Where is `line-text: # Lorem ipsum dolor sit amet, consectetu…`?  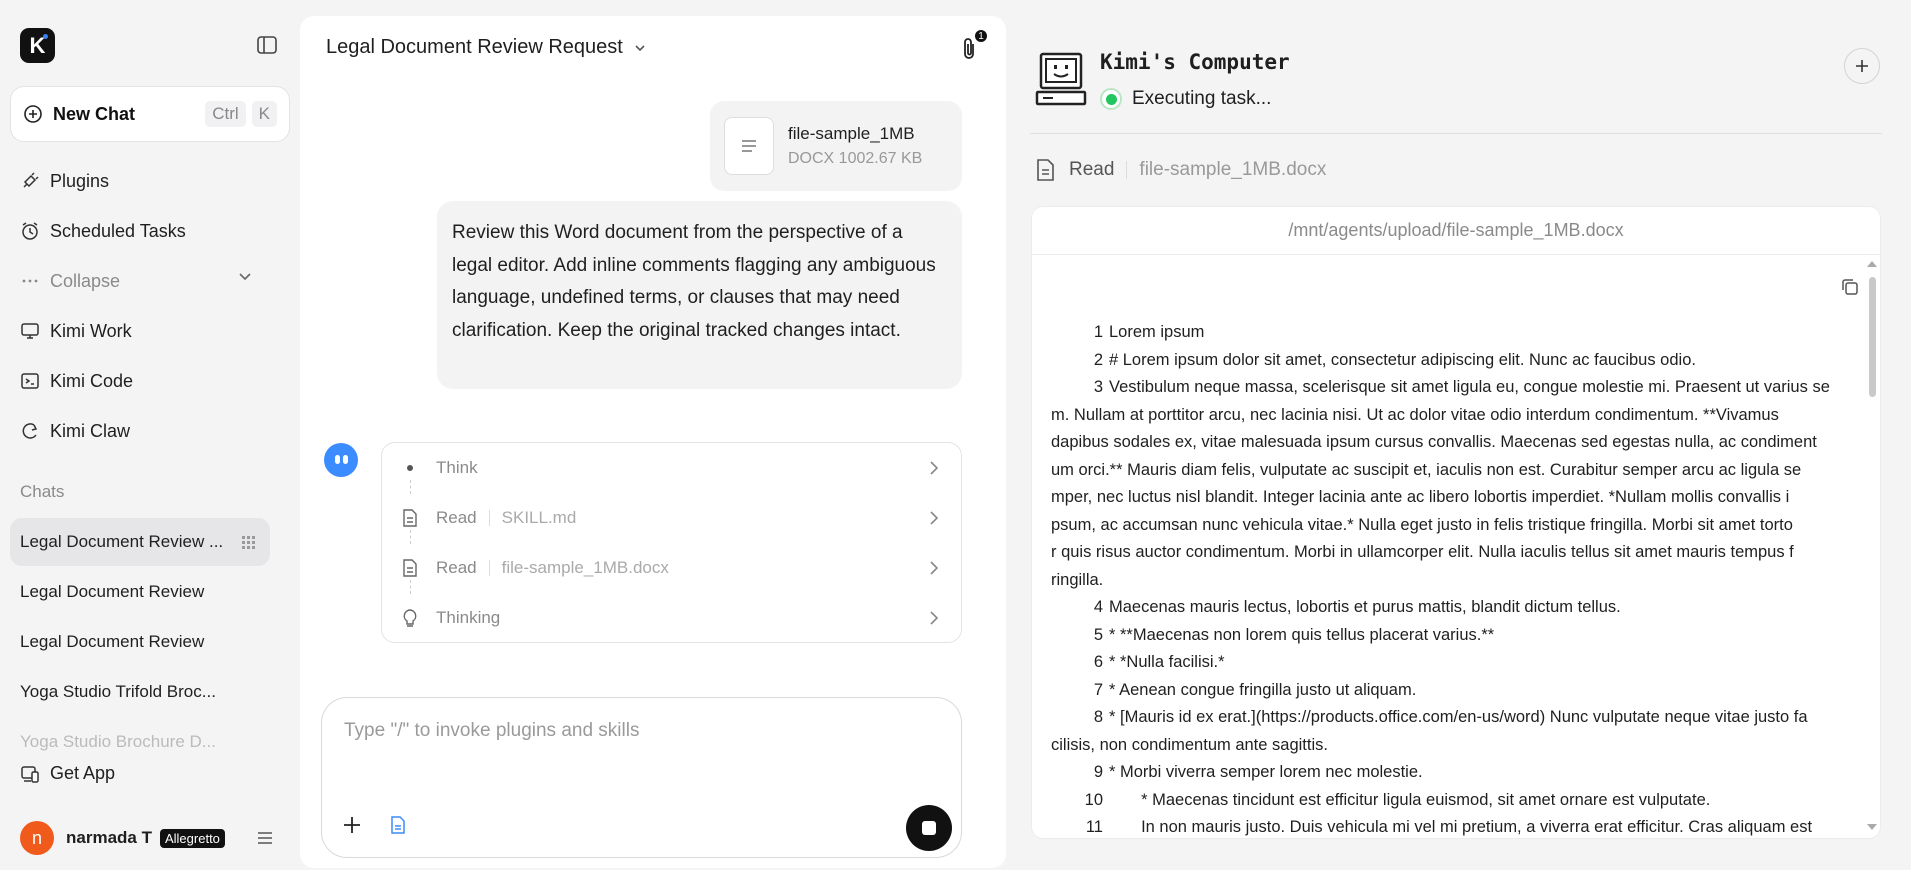 line-text: # Lorem ipsum dolor sit amet, consectetu… is located at coordinates (1402, 359).